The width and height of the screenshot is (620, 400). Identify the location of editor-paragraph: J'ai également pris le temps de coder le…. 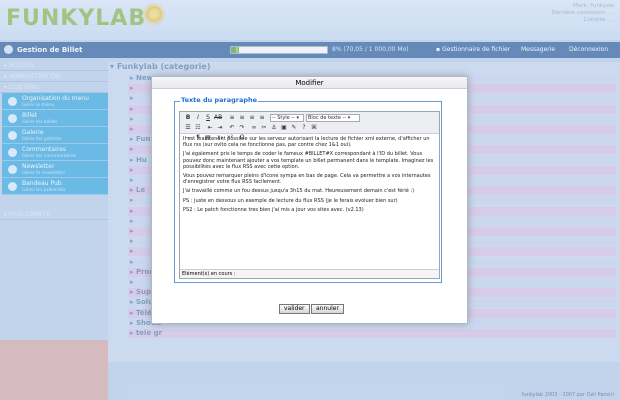
(308, 160).